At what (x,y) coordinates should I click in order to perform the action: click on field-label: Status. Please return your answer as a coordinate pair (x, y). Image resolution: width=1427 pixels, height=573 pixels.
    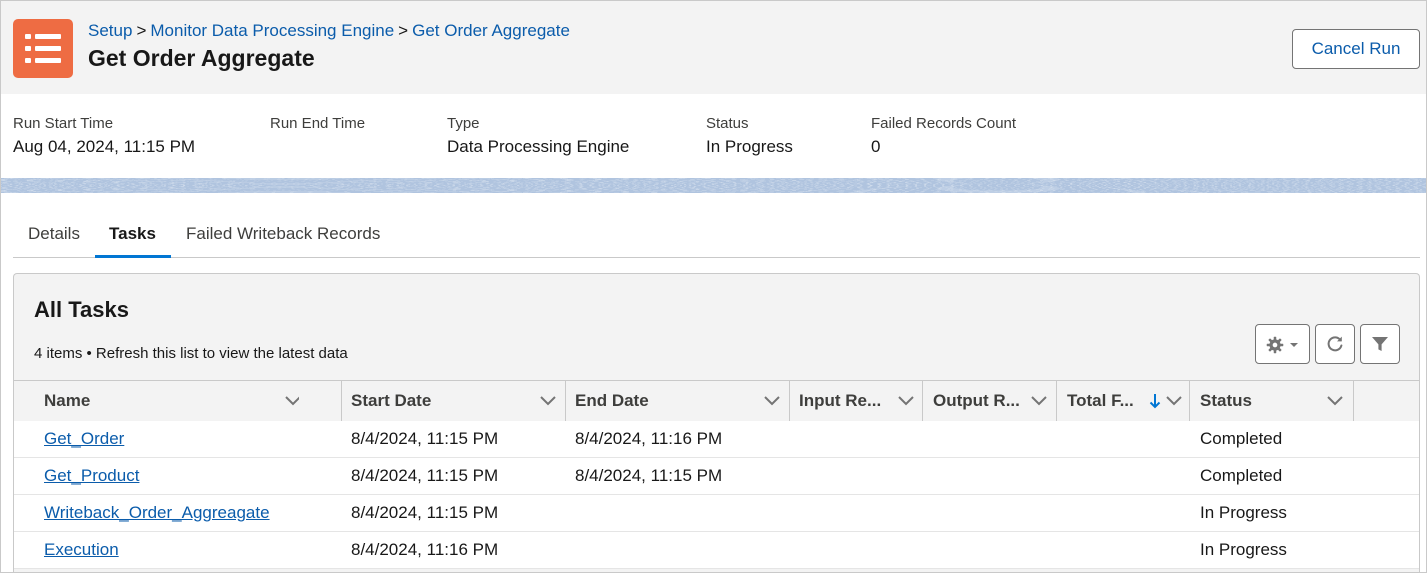
    Looking at the image, I should click on (727, 123).